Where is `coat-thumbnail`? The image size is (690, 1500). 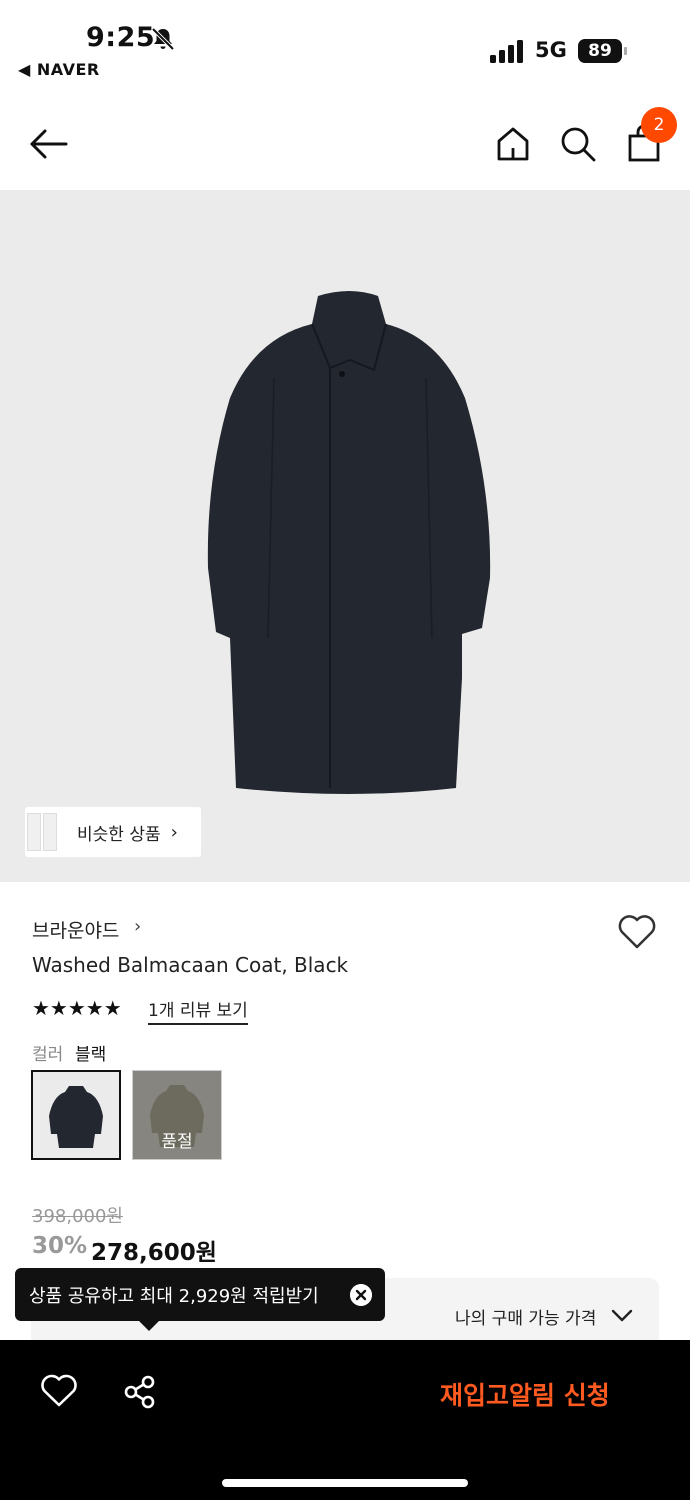
coat-thumbnail is located at coordinates (76, 1117).